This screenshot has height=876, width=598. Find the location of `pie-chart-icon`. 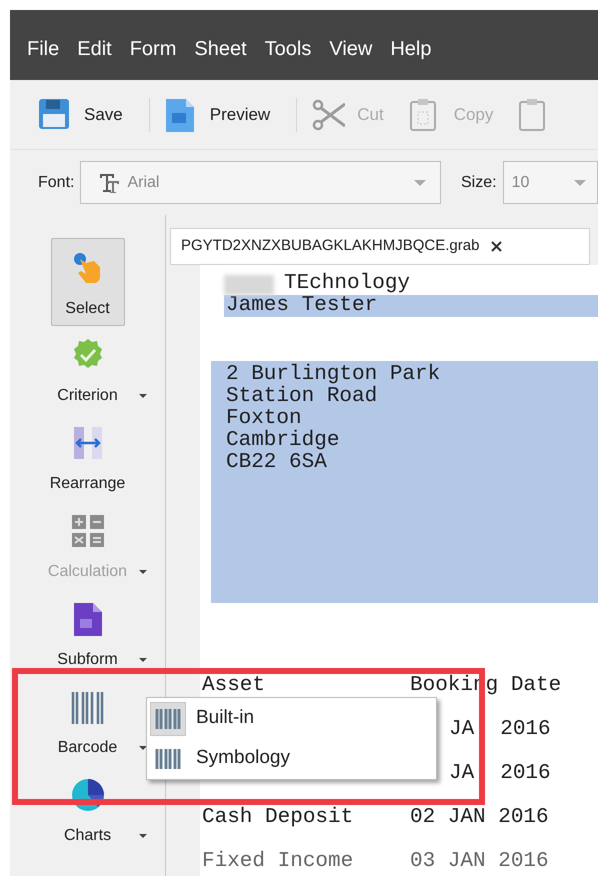

pie-chart-icon is located at coordinates (87, 796).